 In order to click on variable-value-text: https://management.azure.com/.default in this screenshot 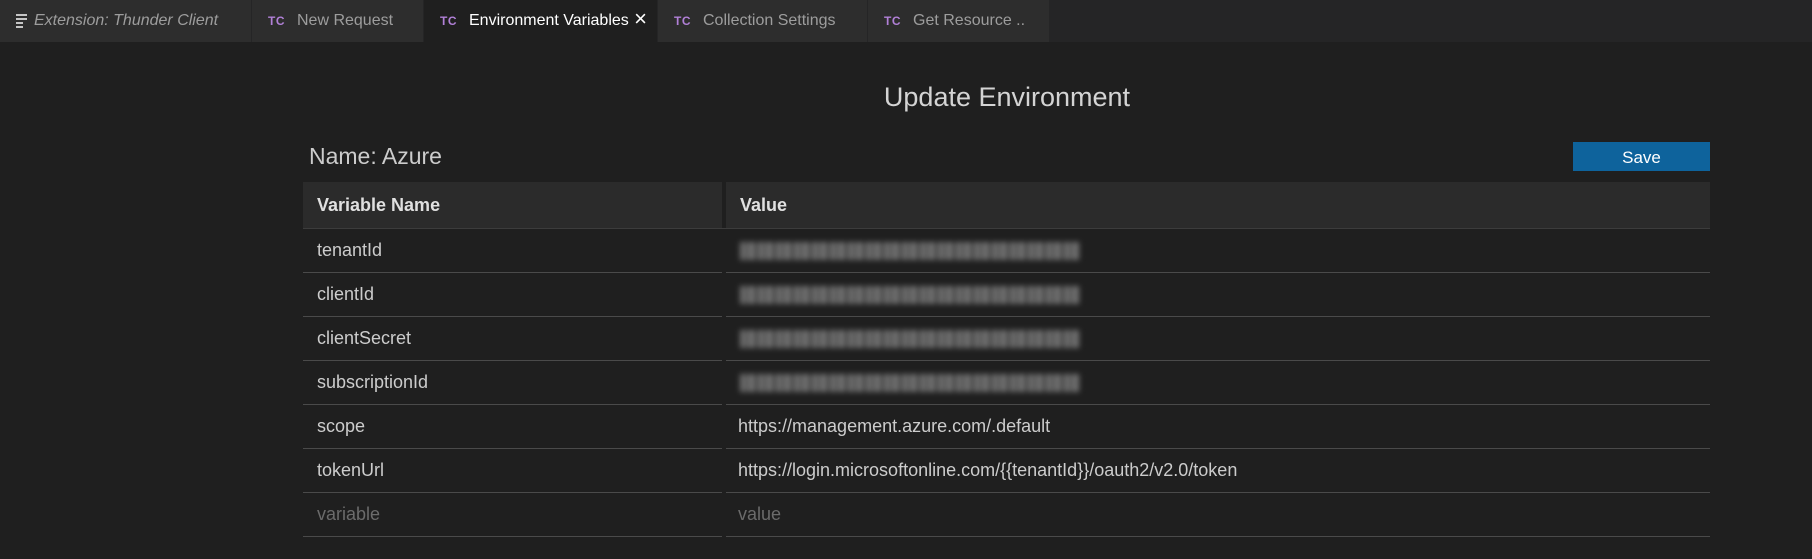, I will do `click(894, 426)`.